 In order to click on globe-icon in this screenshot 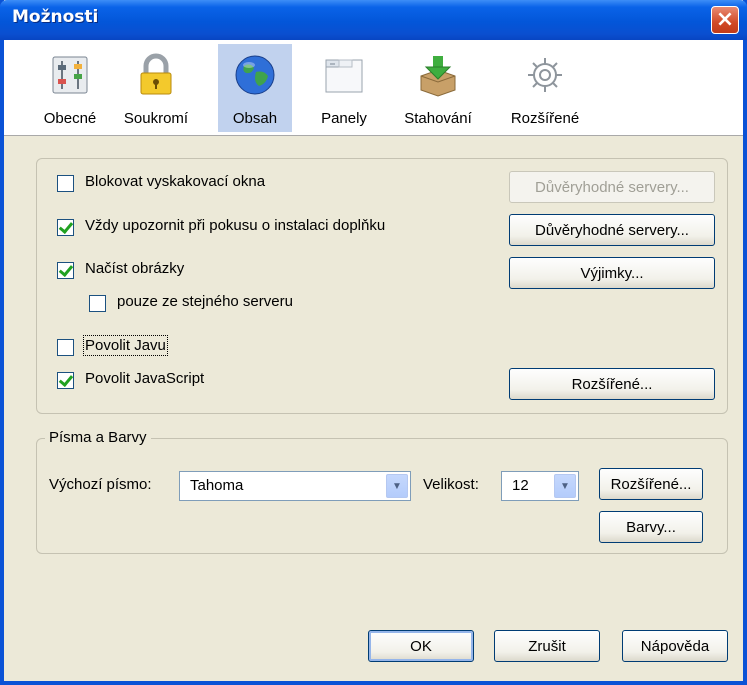, I will do `click(255, 75)`.